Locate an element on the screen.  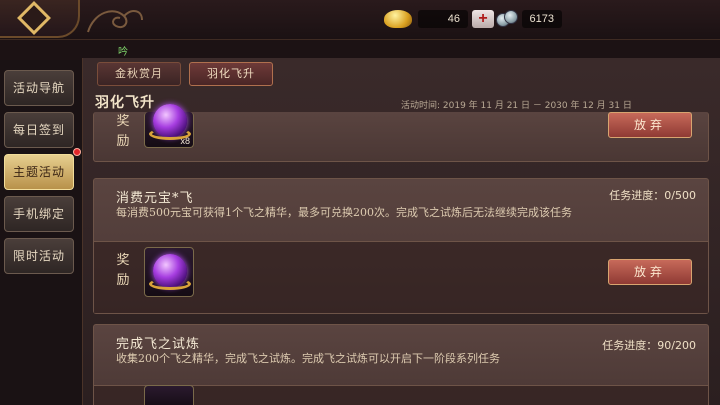
sidebar-item-activity-nav: 活动导航 is located at coordinates (39, 88).